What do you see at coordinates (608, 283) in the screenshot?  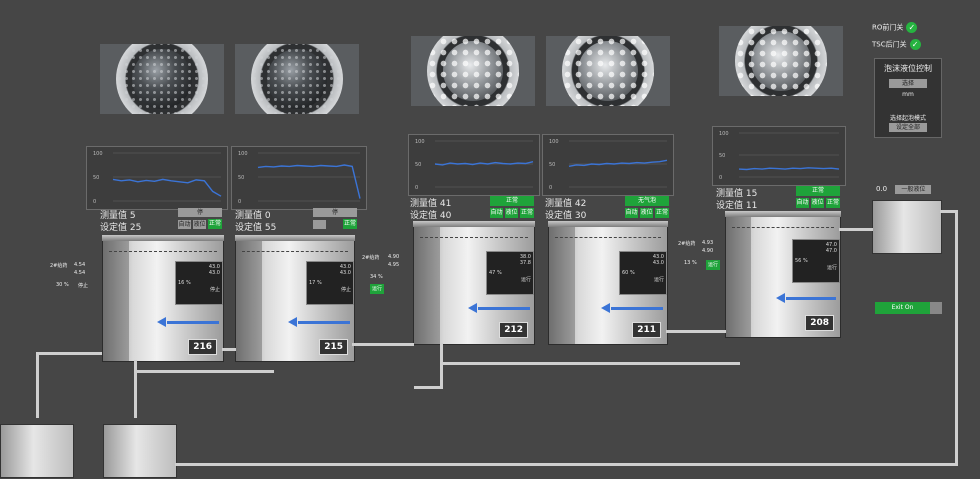 I see `tank-211: 43.0 43.0 60 % 运行 211` at bounding box center [608, 283].